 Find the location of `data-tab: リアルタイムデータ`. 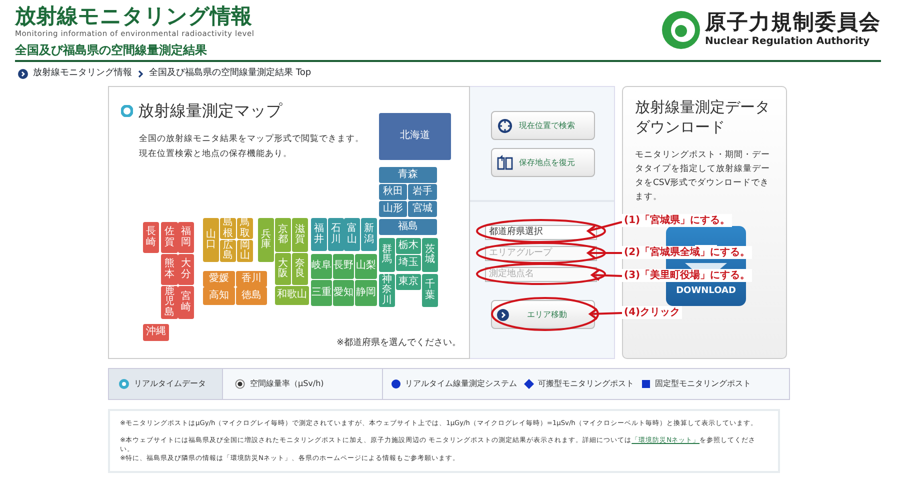

data-tab: リアルタイムデータ is located at coordinates (166, 384).